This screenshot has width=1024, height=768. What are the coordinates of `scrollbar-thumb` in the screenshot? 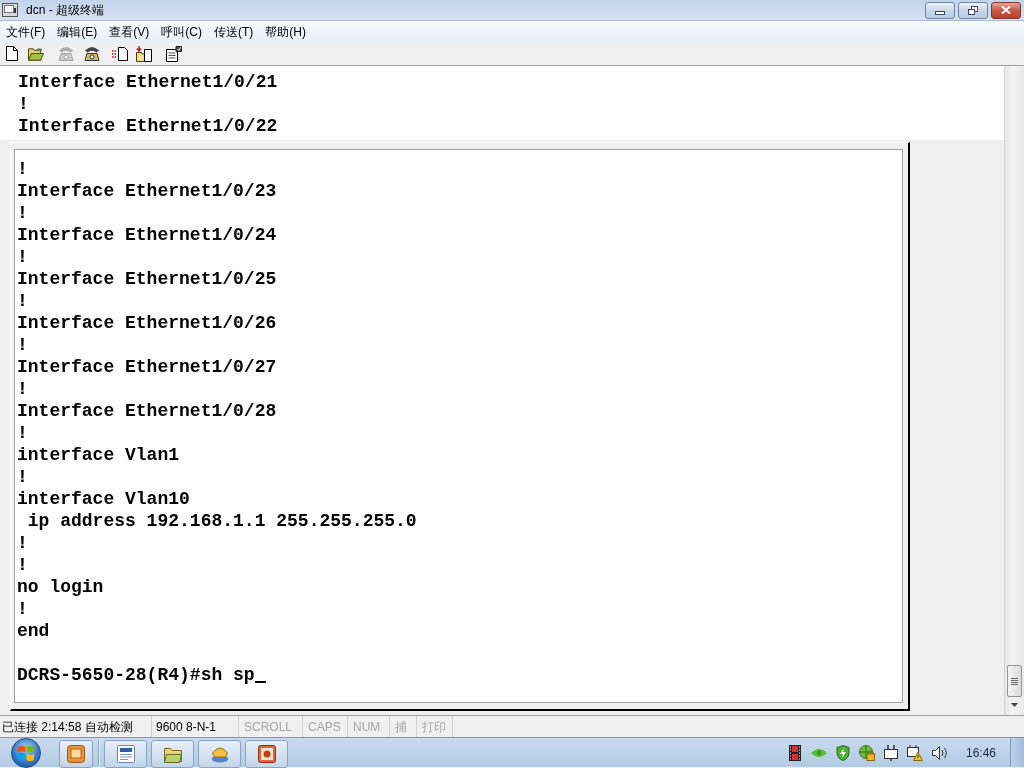 It's located at (1014, 681).